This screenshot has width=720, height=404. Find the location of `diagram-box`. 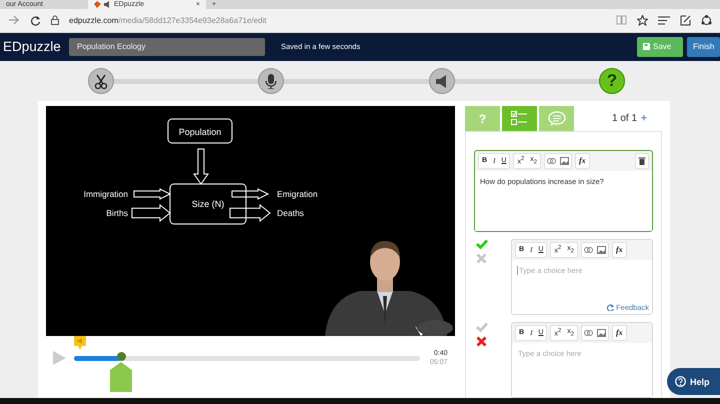

diagram-box is located at coordinates (200, 131).